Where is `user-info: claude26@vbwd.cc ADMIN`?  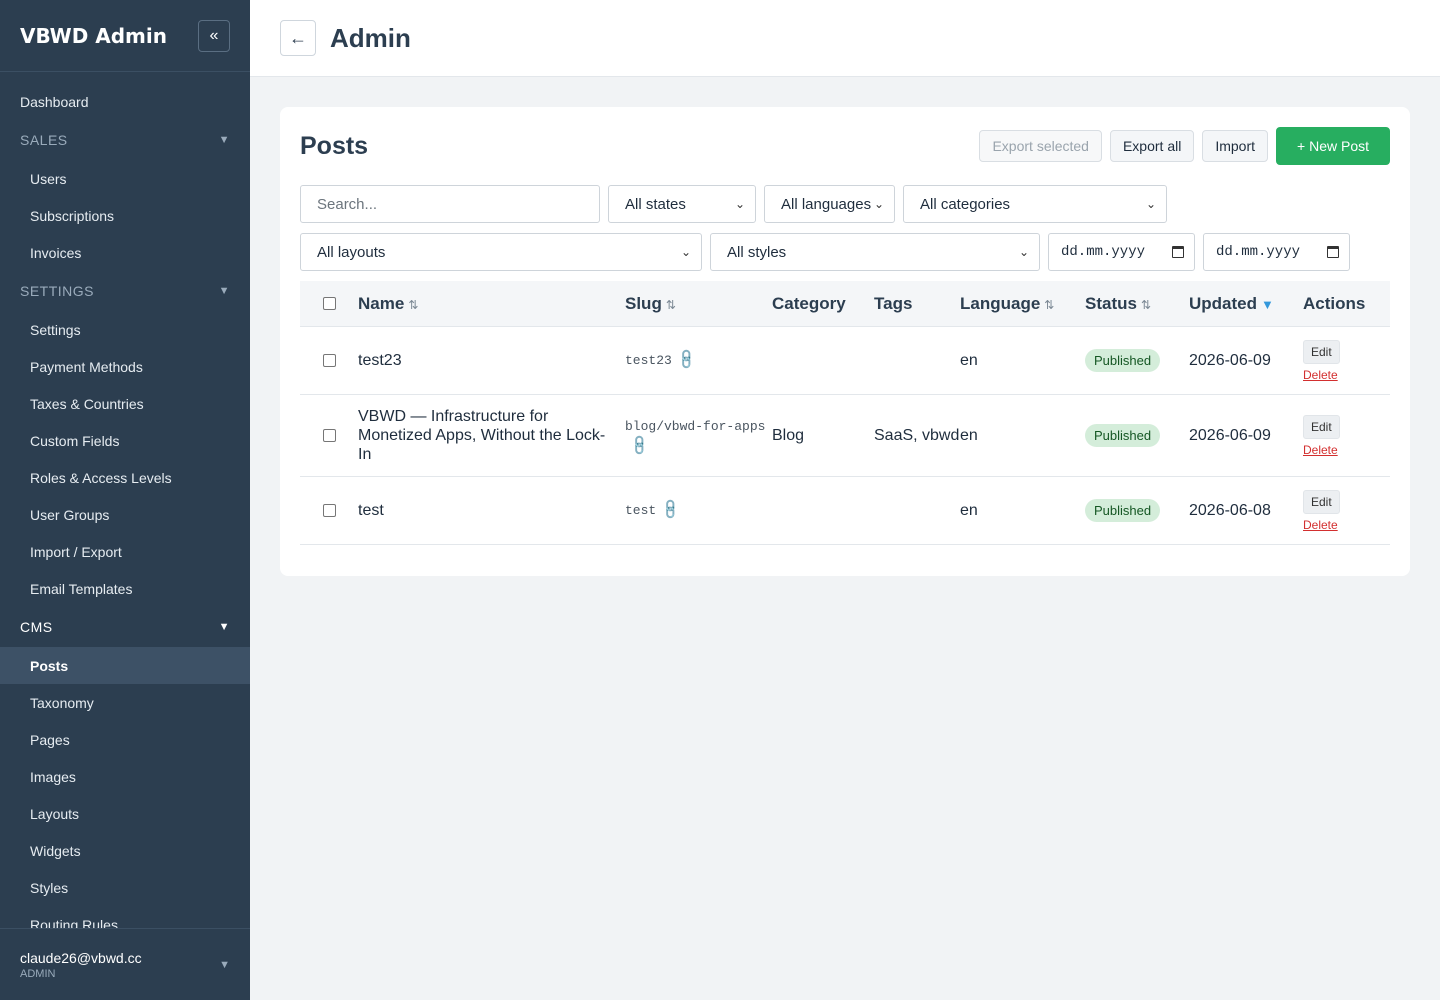 user-info: claude26@vbwd.cc ADMIN is located at coordinates (81, 965).